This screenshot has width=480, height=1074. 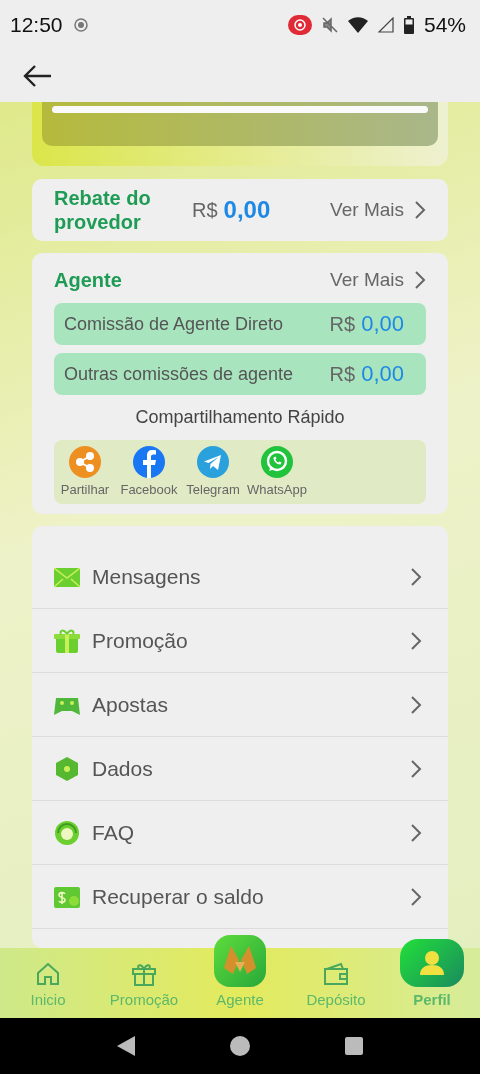 I want to click on clock: 12:50, so click(x=36, y=25).